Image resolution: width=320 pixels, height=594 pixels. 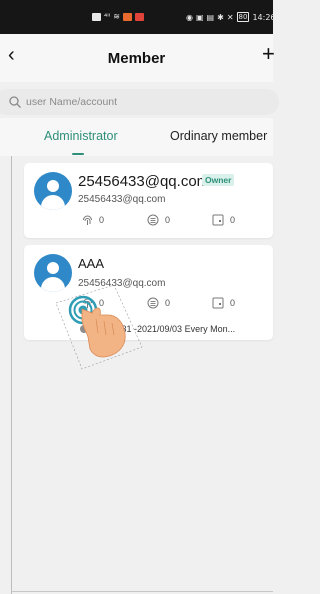 I want to click on wifi-icon: ≋, so click(x=116, y=16).